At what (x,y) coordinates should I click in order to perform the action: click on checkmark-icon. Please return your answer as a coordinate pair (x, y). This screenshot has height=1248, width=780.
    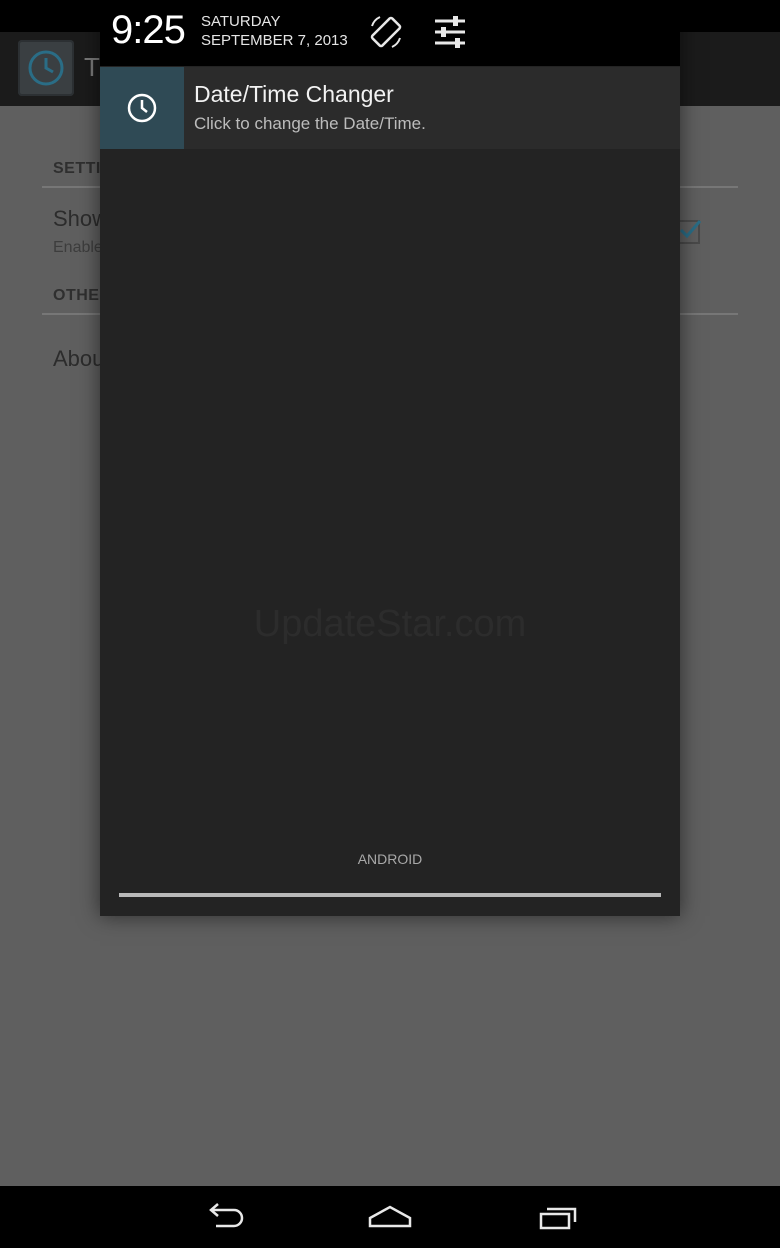
    Looking at the image, I should click on (690, 229).